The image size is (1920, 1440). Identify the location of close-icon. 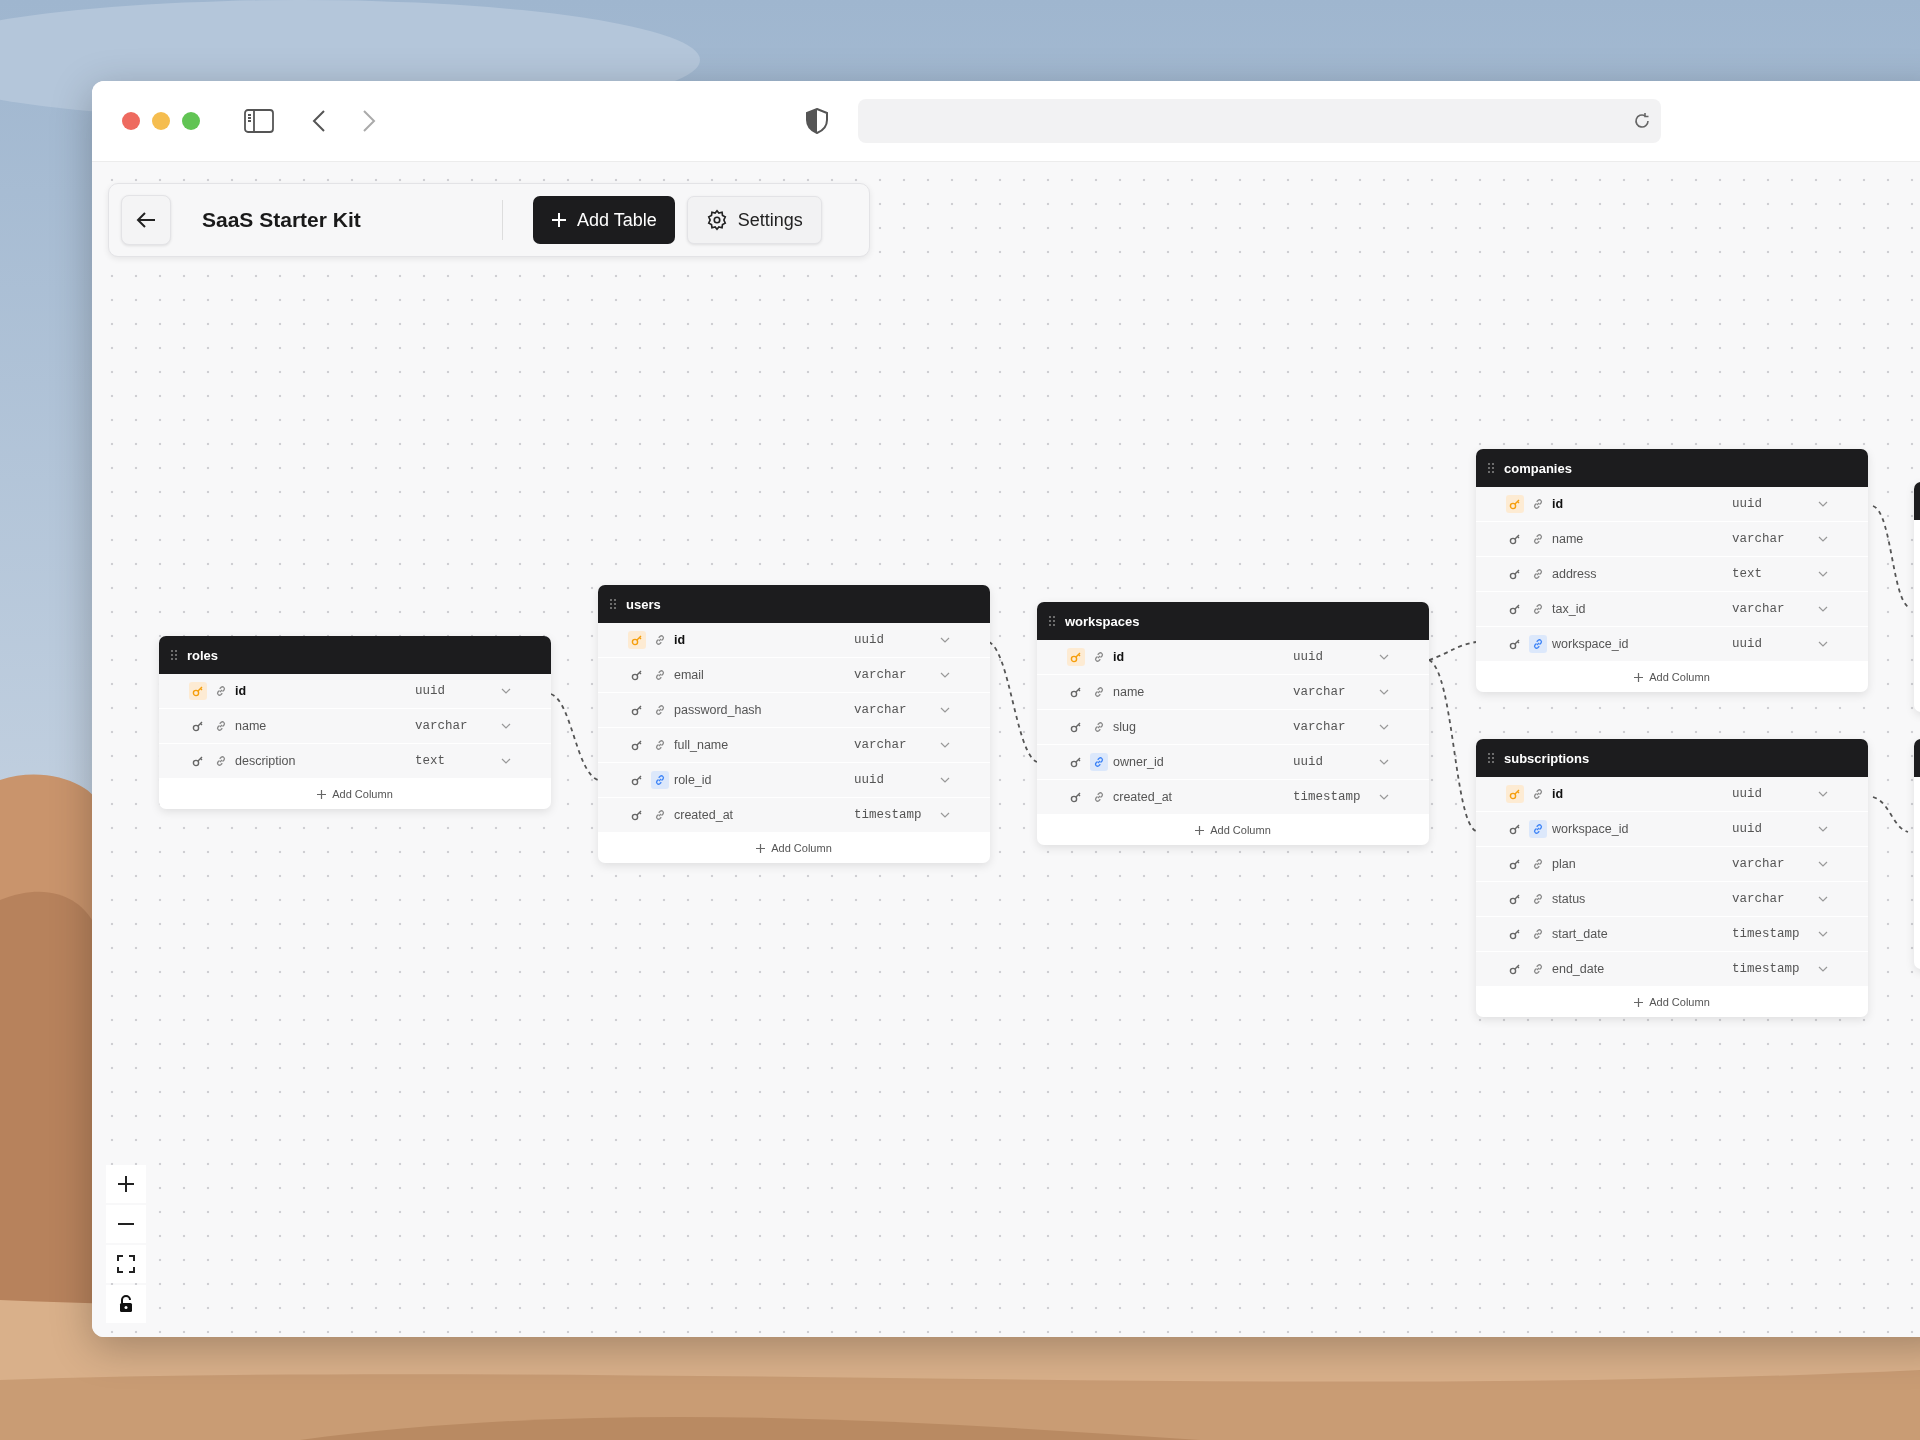
(131, 121).